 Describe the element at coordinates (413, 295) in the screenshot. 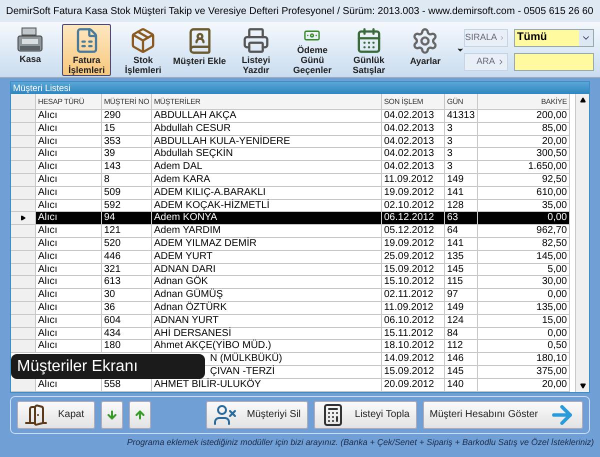

I see `table-cell: 02.11.2012` at that location.